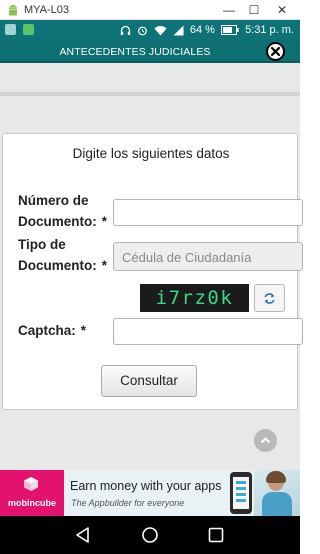 The image size is (320, 554). Describe the element at coordinates (160, 30) in the screenshot. I see `wifi-icon` at that location.